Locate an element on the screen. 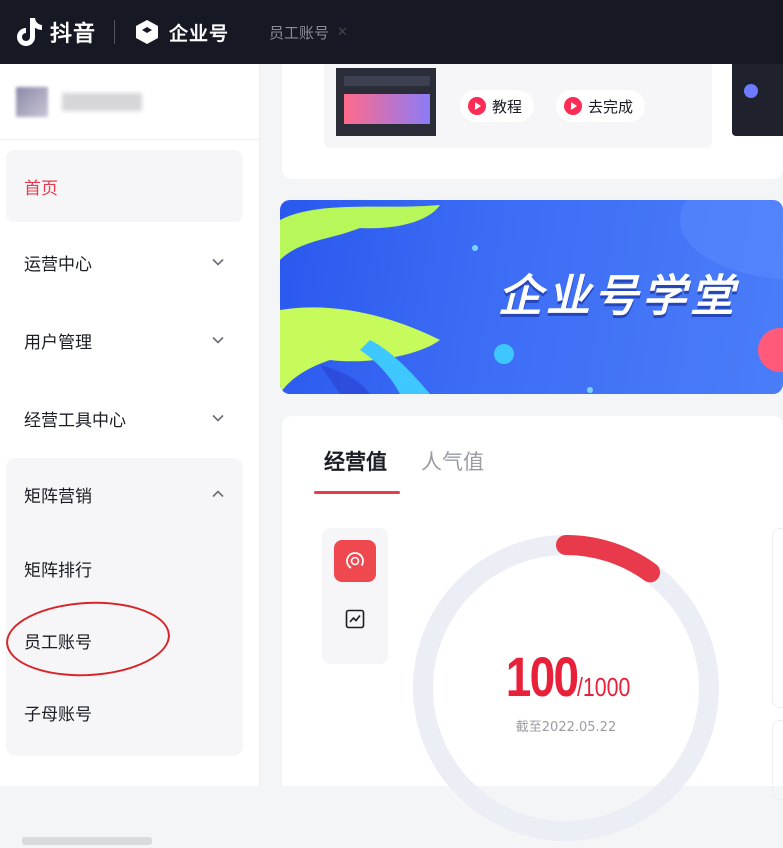  task-item: 教程 去完成 is located at coordinates (518, 106).